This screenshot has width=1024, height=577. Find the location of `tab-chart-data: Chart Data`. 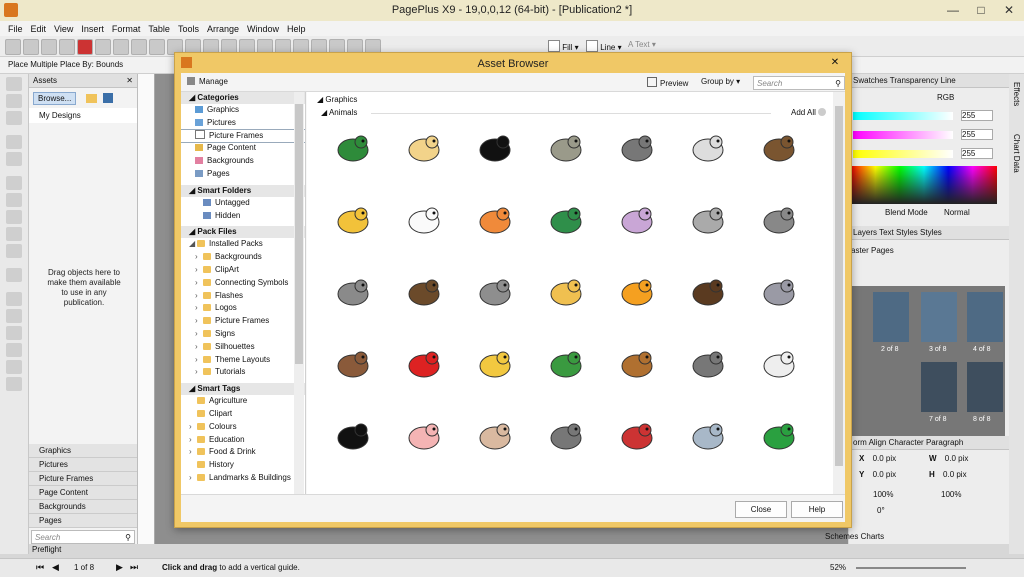

tab-chart-data: Chart Data is located at coordinates (1016, 153).